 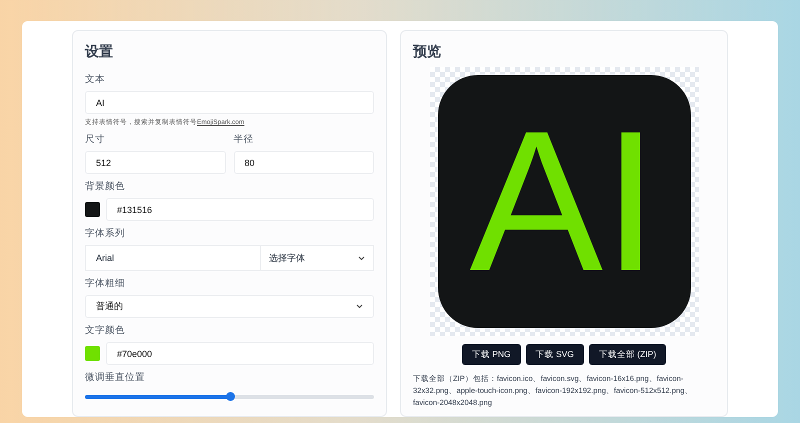 I want to click on slider-thumb, so click(x=230, y=396).